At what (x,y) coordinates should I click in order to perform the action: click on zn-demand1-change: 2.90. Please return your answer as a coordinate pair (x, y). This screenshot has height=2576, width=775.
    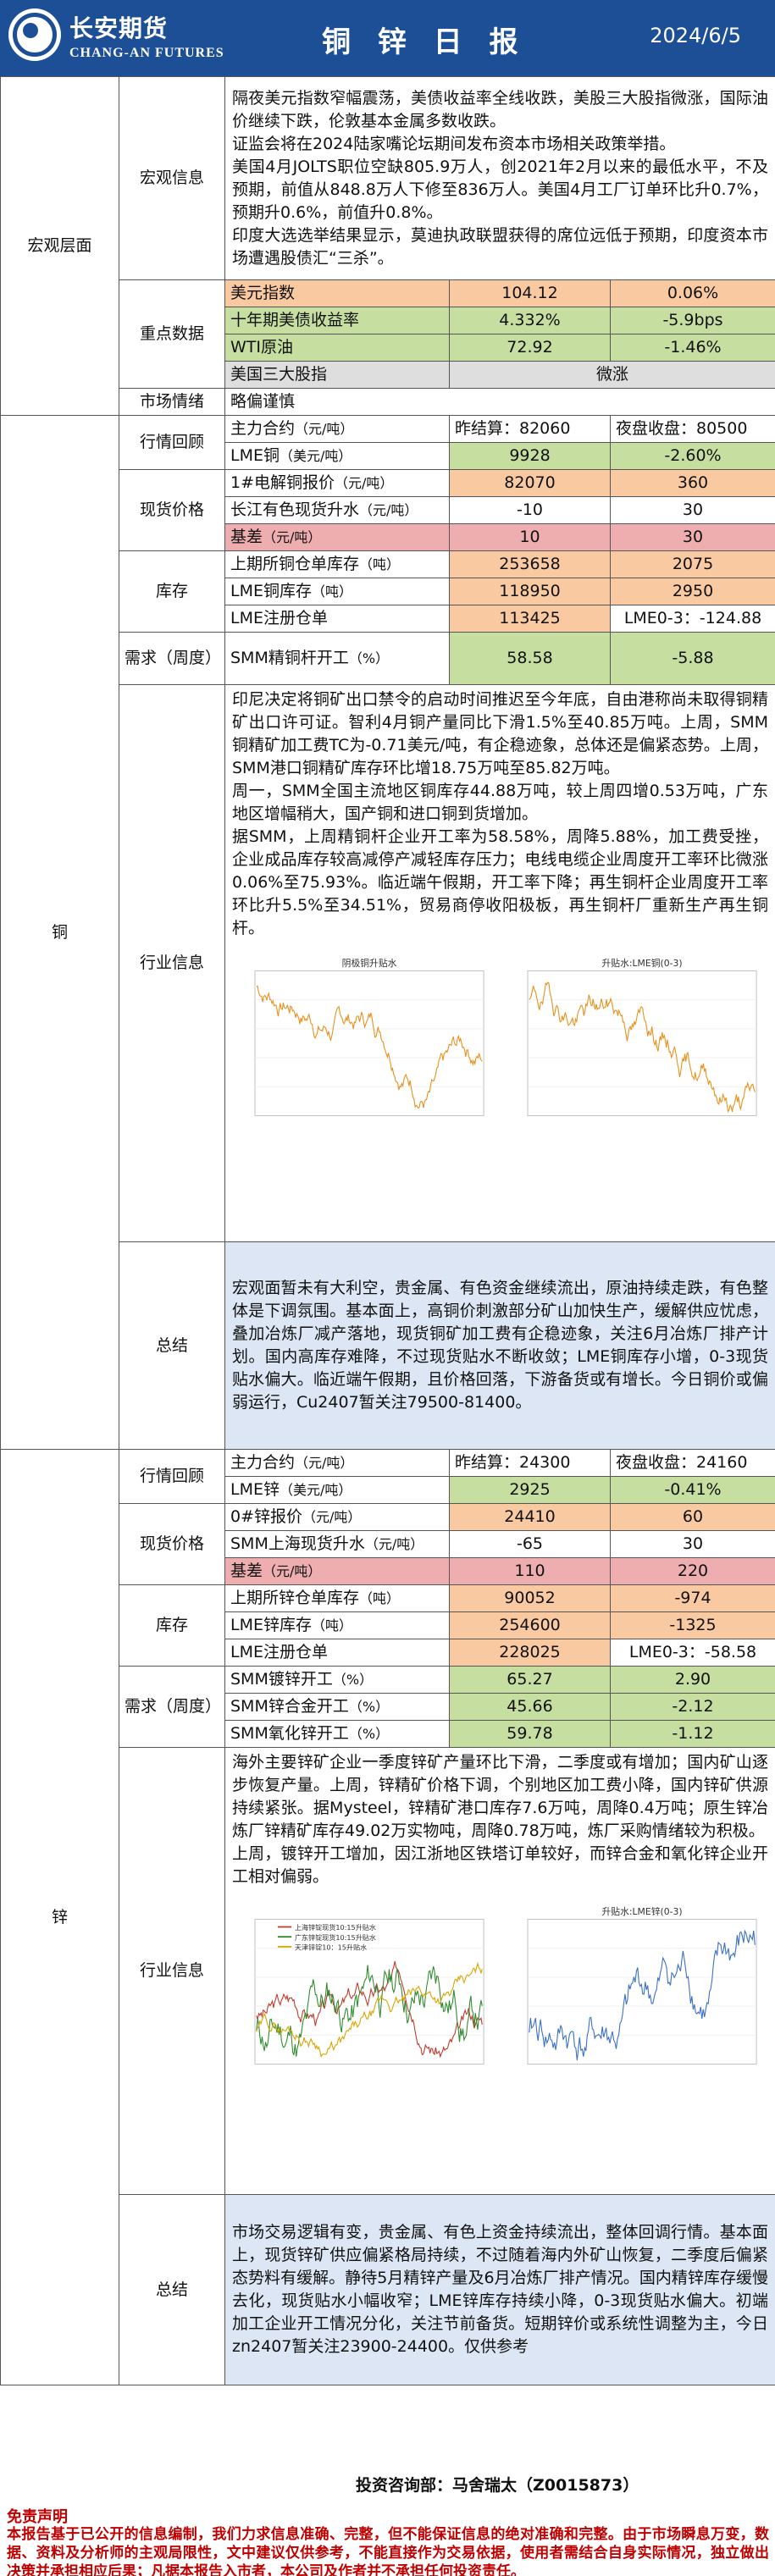
    Looking at the image, I should click on (693, 1680).